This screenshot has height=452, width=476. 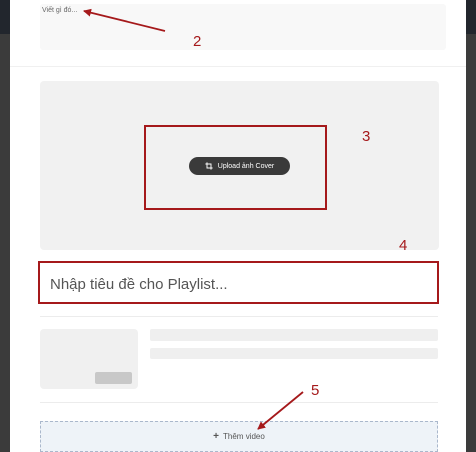 What do you see at coordinates (216, 436) in the screenshot?
I see `plus-icon: +` at bounding box center [216, 436].